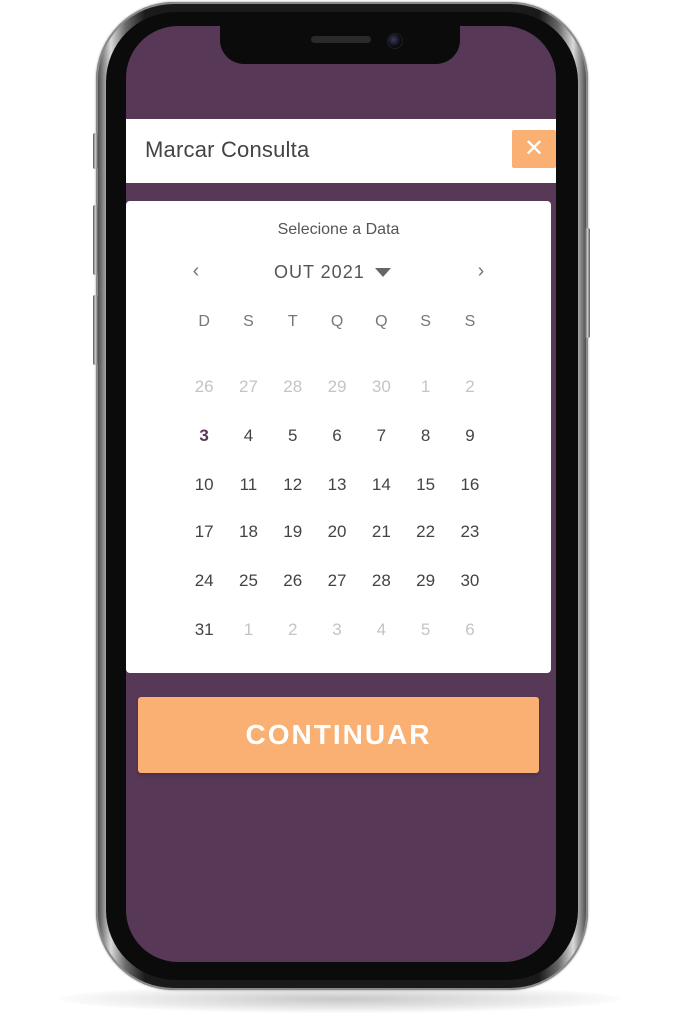 Image resolution: width=677 pixels, height=1024 pixels. What do you see at coordinates (425, 485) in the screenshot?
I see `calendar-day: 15` at bounding box center [425, 485].